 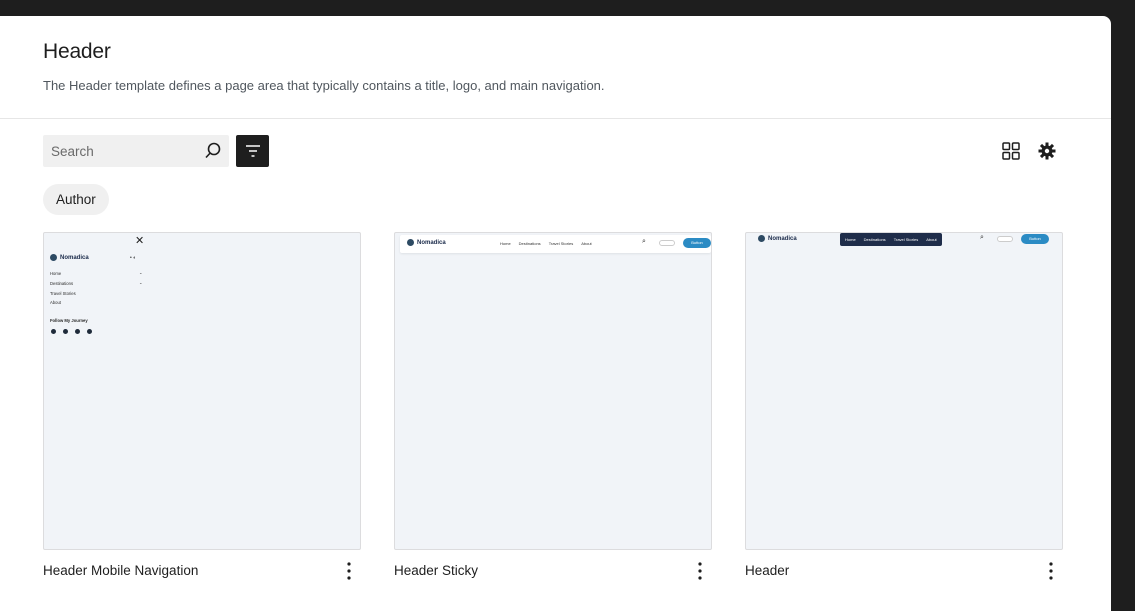 I want to click on close-icon: ✕, so click(x=140, y=241).